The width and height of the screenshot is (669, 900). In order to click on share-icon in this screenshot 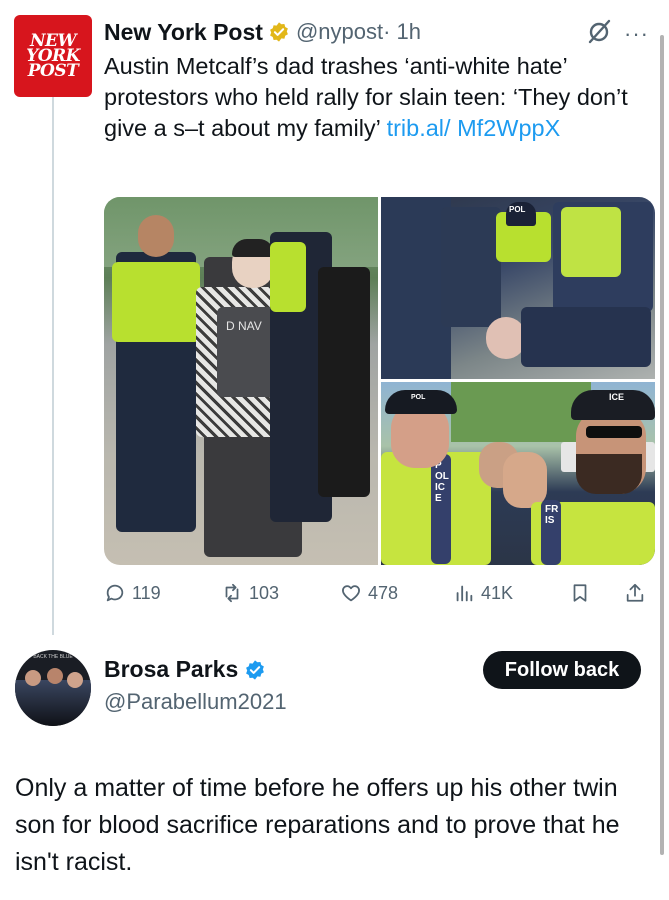, I will do `click(635, 592)`.